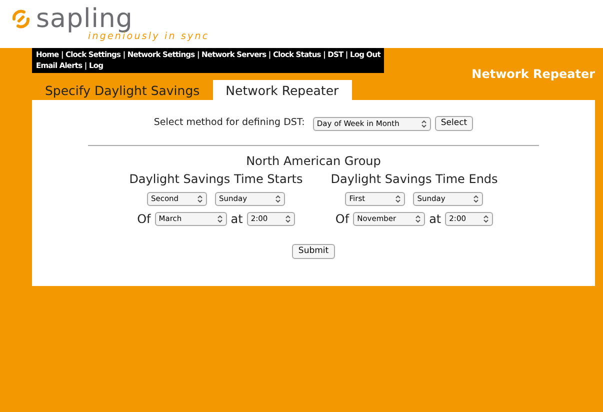  Describe the element at coordinates (21, 19) in the screenshot. I see `logo-icon` at that location.